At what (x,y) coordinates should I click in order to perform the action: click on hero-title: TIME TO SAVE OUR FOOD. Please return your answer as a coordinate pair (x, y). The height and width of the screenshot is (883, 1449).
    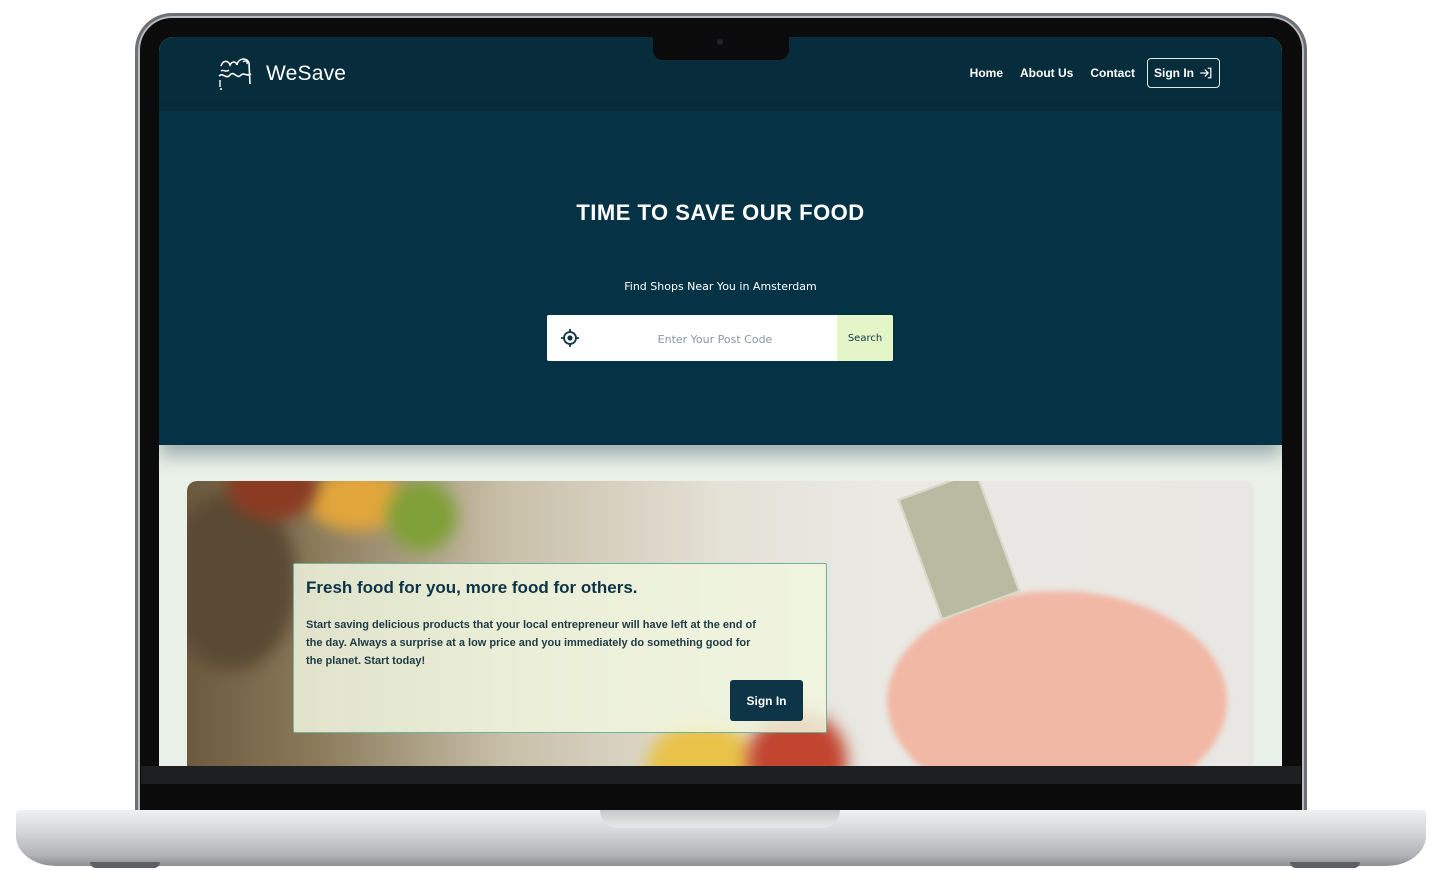
    Looking at the image, I should click on (720, 212).